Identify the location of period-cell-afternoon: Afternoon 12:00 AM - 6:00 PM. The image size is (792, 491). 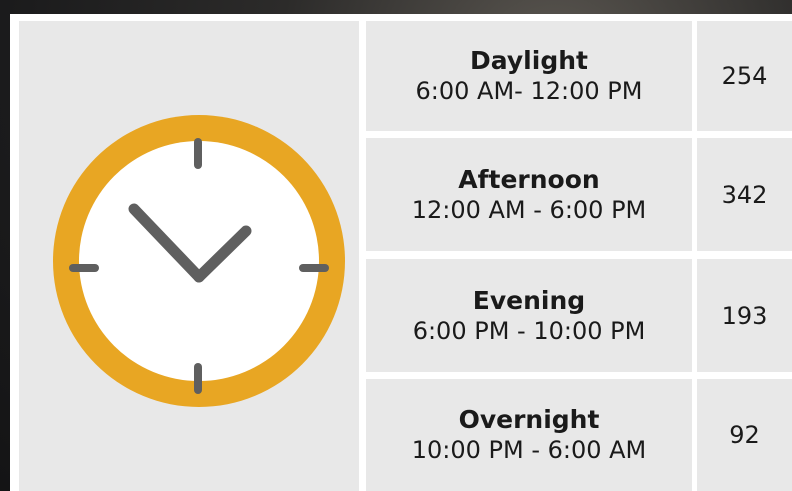
(529, 194).